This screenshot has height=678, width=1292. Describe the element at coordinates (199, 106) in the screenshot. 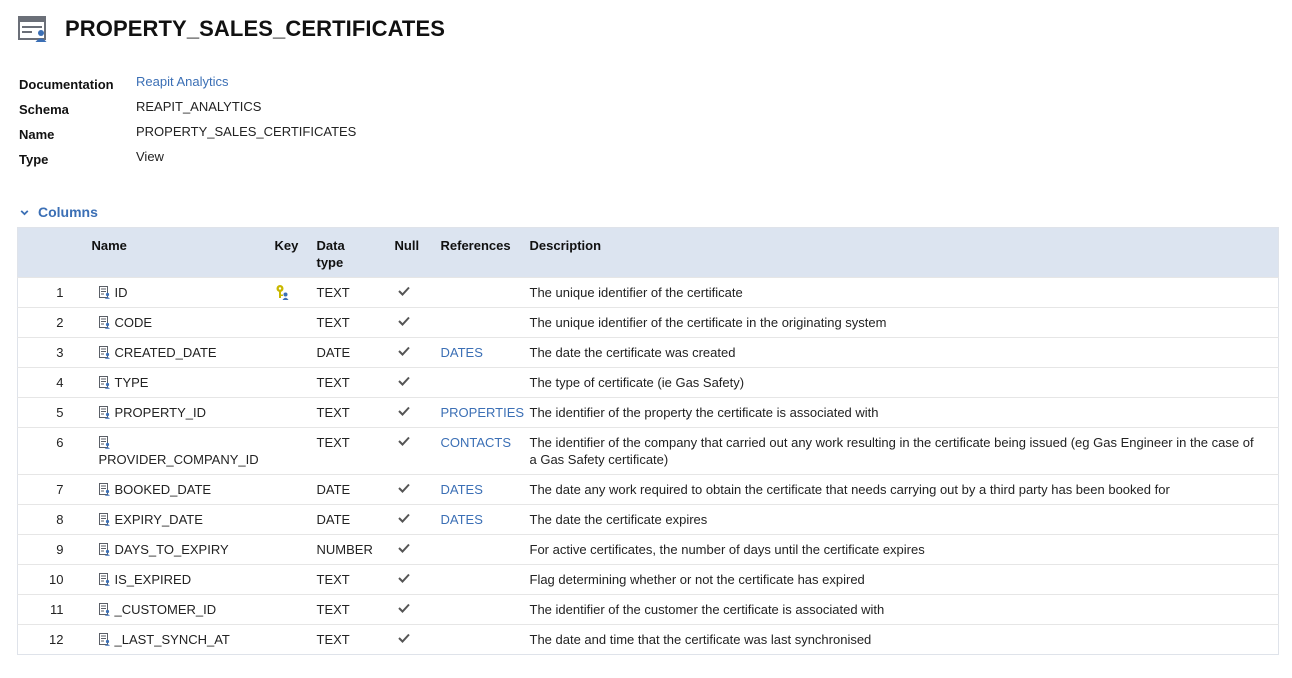

I see `property-value: REAPIT_ANALYTICS` at that location.